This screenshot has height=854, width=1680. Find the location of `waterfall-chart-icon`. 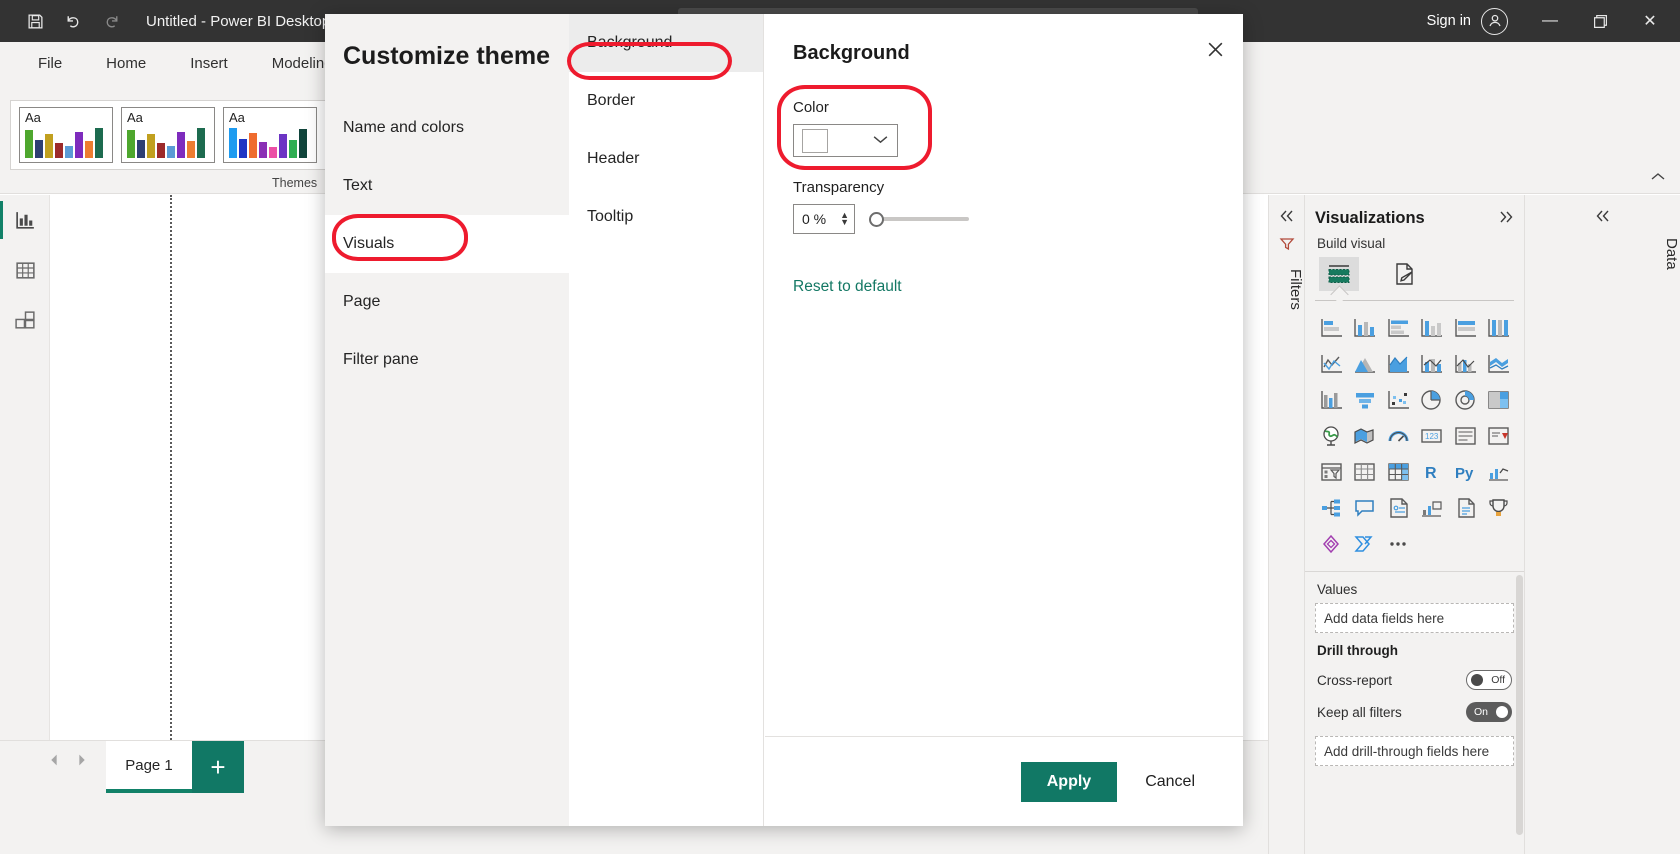

waterfall-chart-icon is located at coordinates (1332, 400).